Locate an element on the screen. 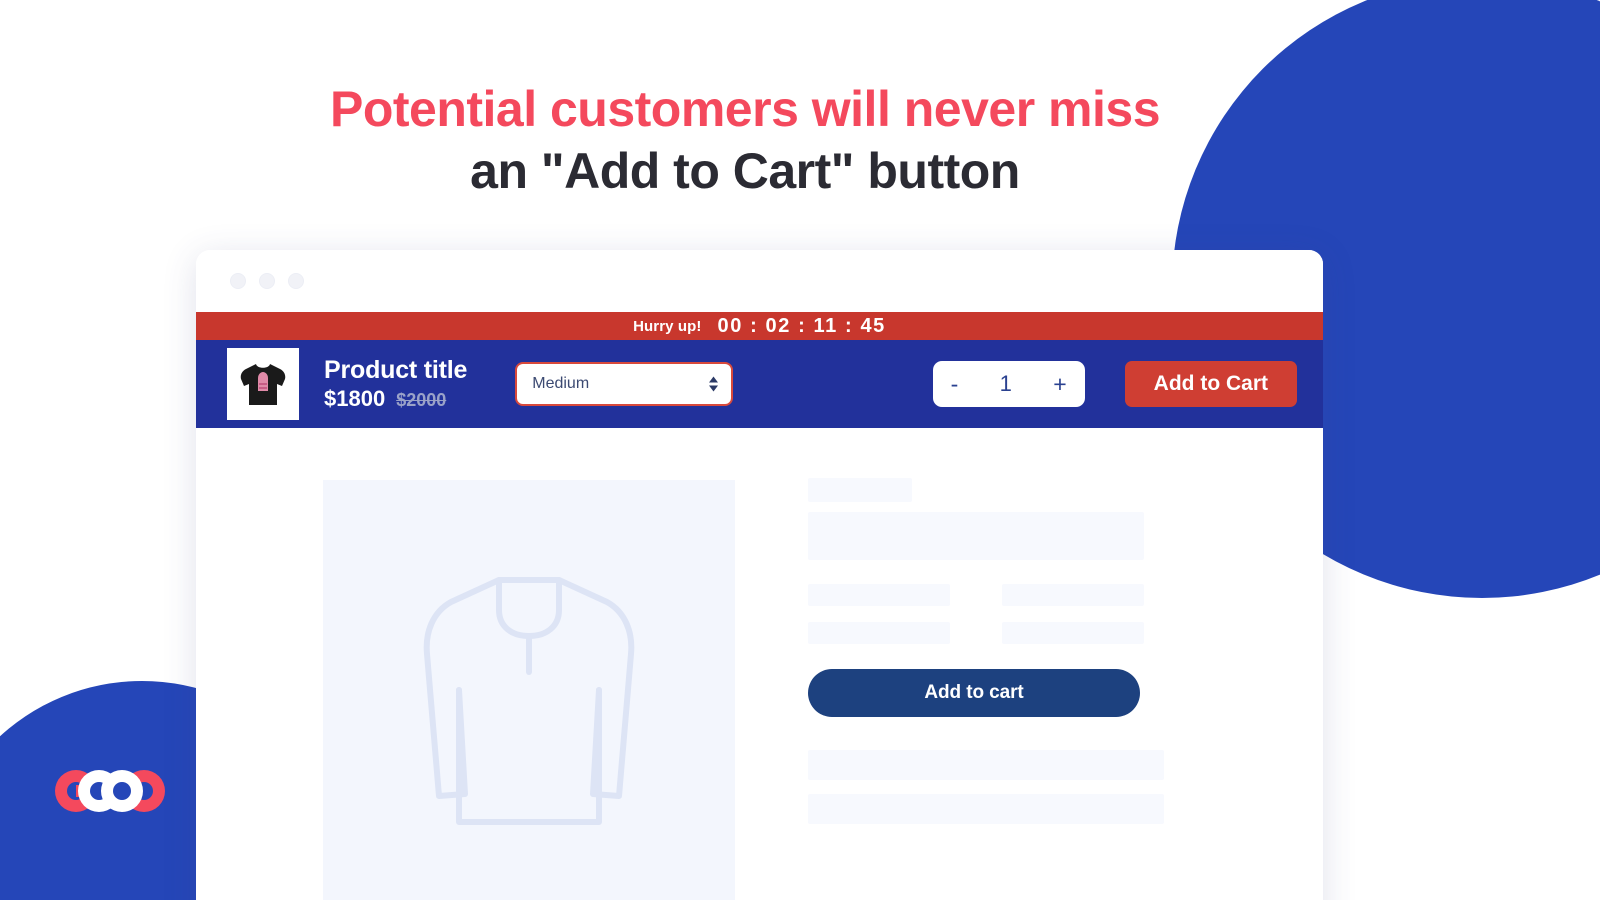  product-title: Product title is located at coordinates (396, 369).